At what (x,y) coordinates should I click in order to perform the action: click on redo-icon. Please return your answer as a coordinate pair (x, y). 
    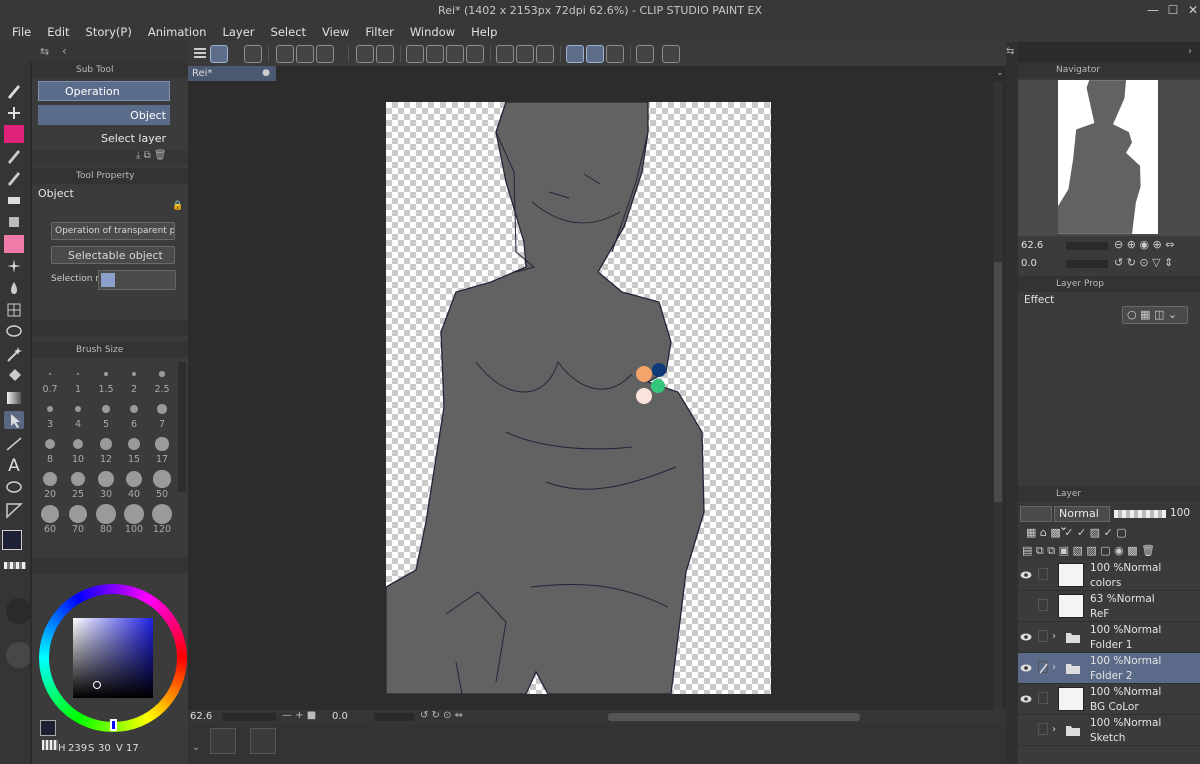
    Looking at the image, I should click on (385, 54).